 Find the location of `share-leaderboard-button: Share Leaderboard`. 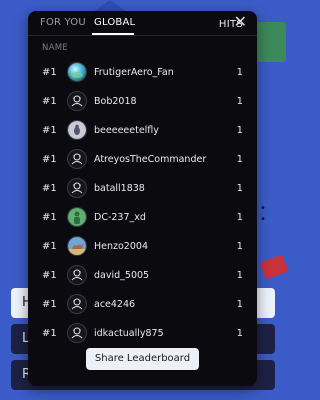

share-leaderboard-button: Share Leaderboard is located at coordinates (142, 359).